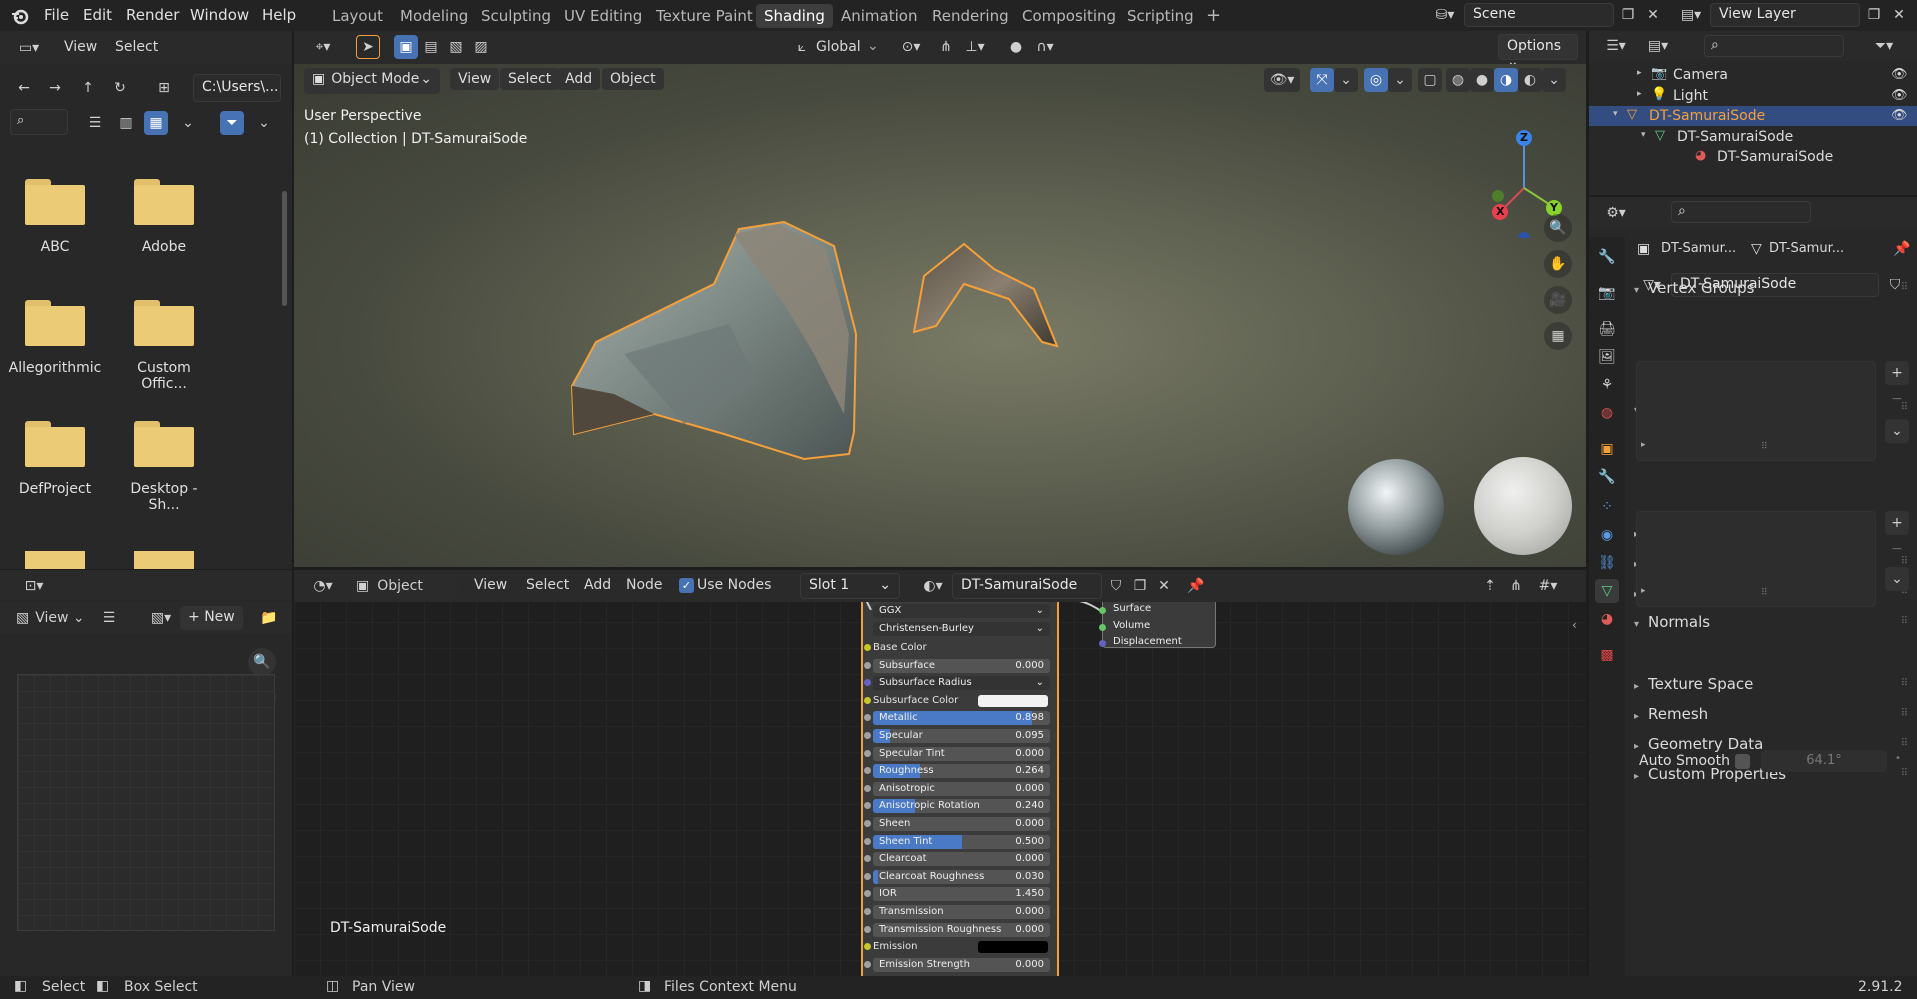 Image resolution: width=1917 pixels, height=999 pixels. What do you see at coordinates (164, 88) in the screenshot?
I see `new-folder-icon: ⊞` at bounding box center [164, 88].